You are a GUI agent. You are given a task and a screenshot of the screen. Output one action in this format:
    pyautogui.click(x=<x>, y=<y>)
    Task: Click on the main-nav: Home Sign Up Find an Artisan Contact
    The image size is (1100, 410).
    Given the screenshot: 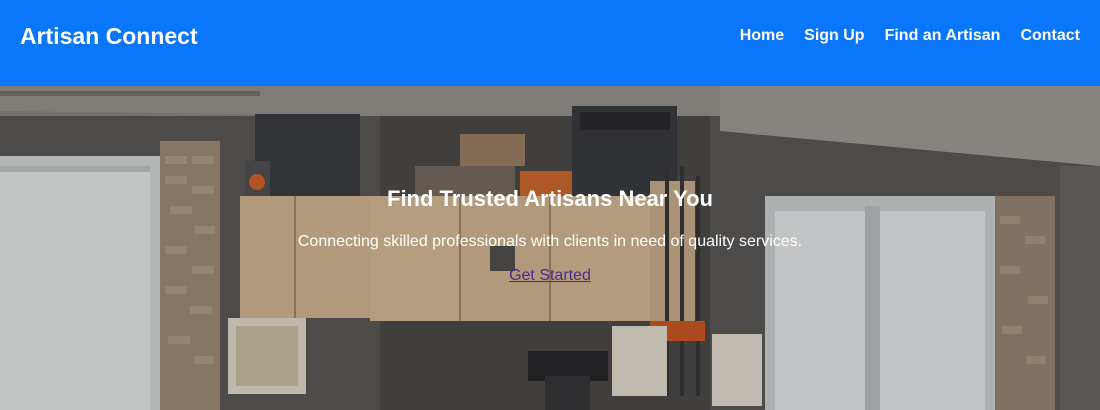 What is the action you would take?
    pyautogui.click(x=910, y=36)
    